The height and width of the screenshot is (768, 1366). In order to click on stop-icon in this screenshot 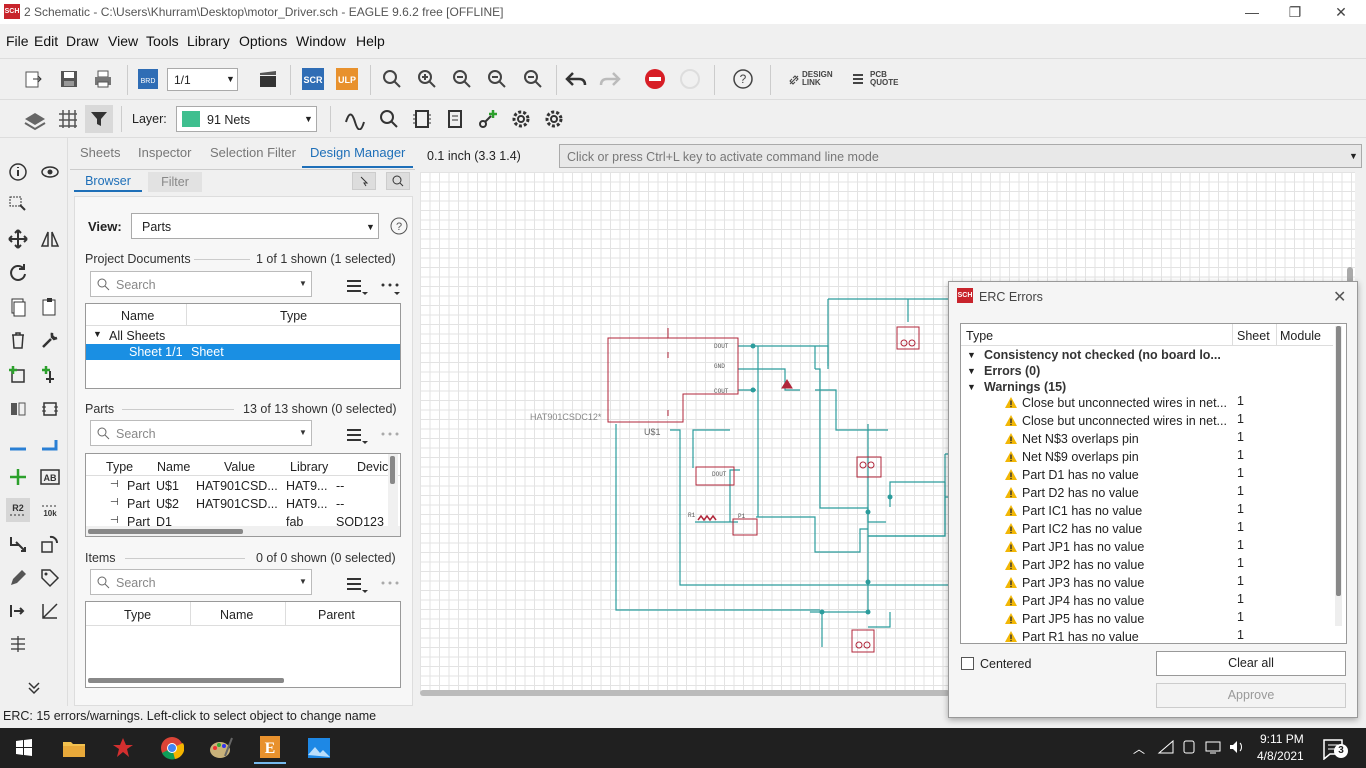, I will do `click(655, 79)`.